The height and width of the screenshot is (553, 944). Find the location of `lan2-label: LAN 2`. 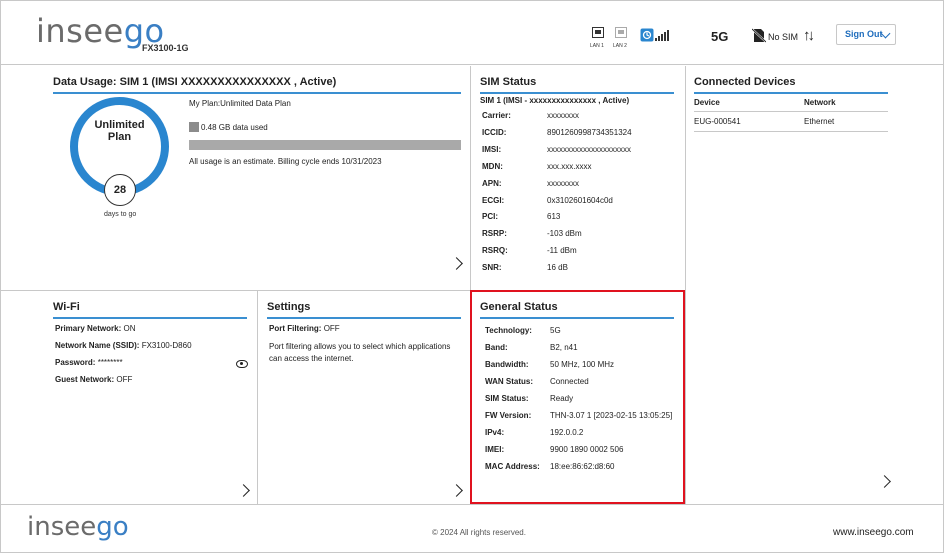

lan2-label: LAN 2 is located at coordinates (620, 46).